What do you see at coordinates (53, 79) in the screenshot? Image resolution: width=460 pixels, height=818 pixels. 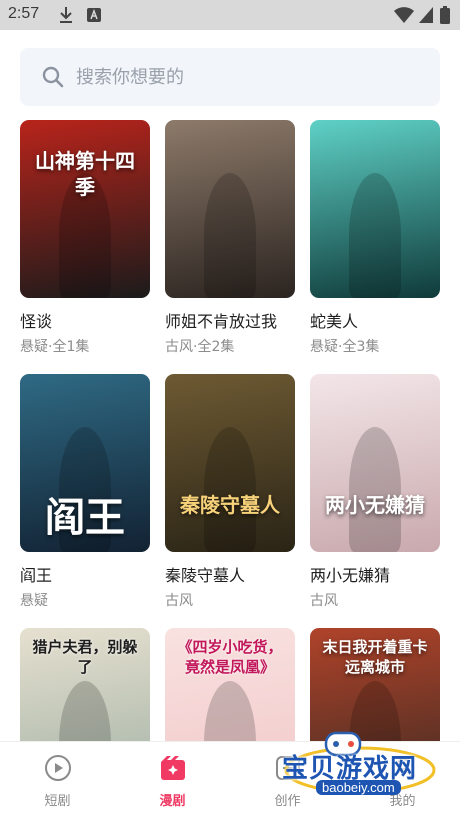 I see `search-icon` at bounding box center [53, 79].